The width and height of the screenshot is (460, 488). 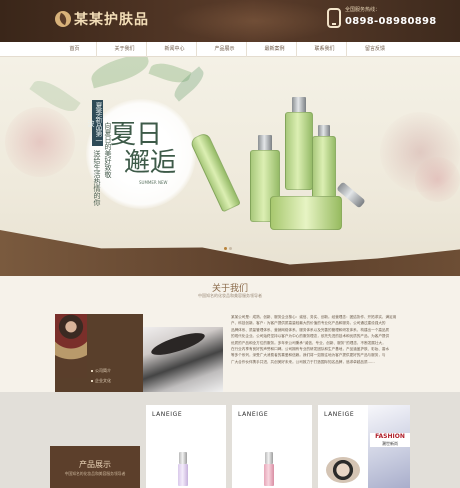 What do you see at coordinates (71, 346) in the screenshot?
I see `portrait-image` at bounding box center [71, 346].